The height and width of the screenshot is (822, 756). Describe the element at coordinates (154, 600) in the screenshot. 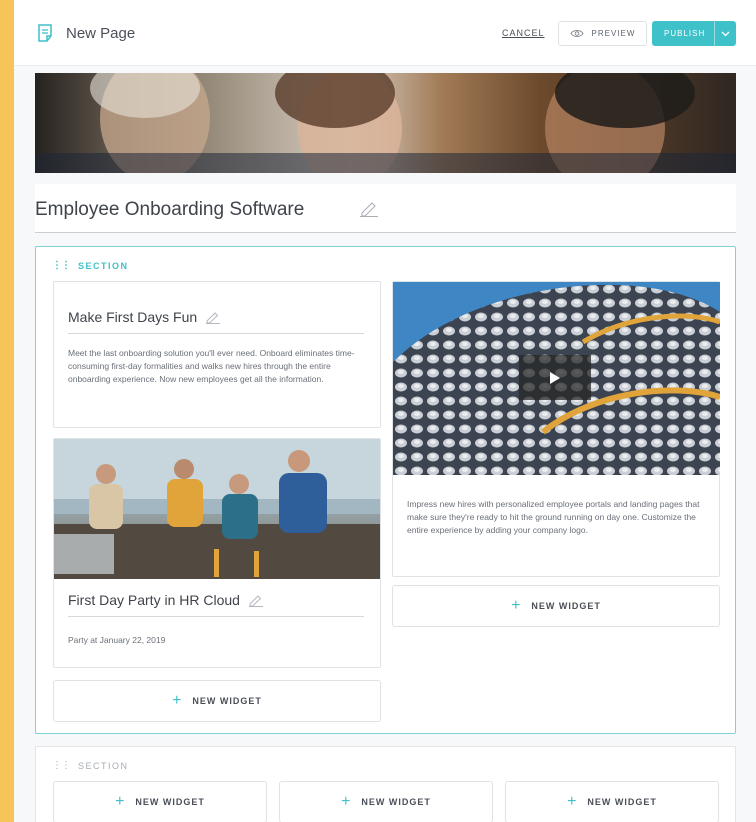

I see `event-widget-title: First Day Party in HR Cloud` at that location.